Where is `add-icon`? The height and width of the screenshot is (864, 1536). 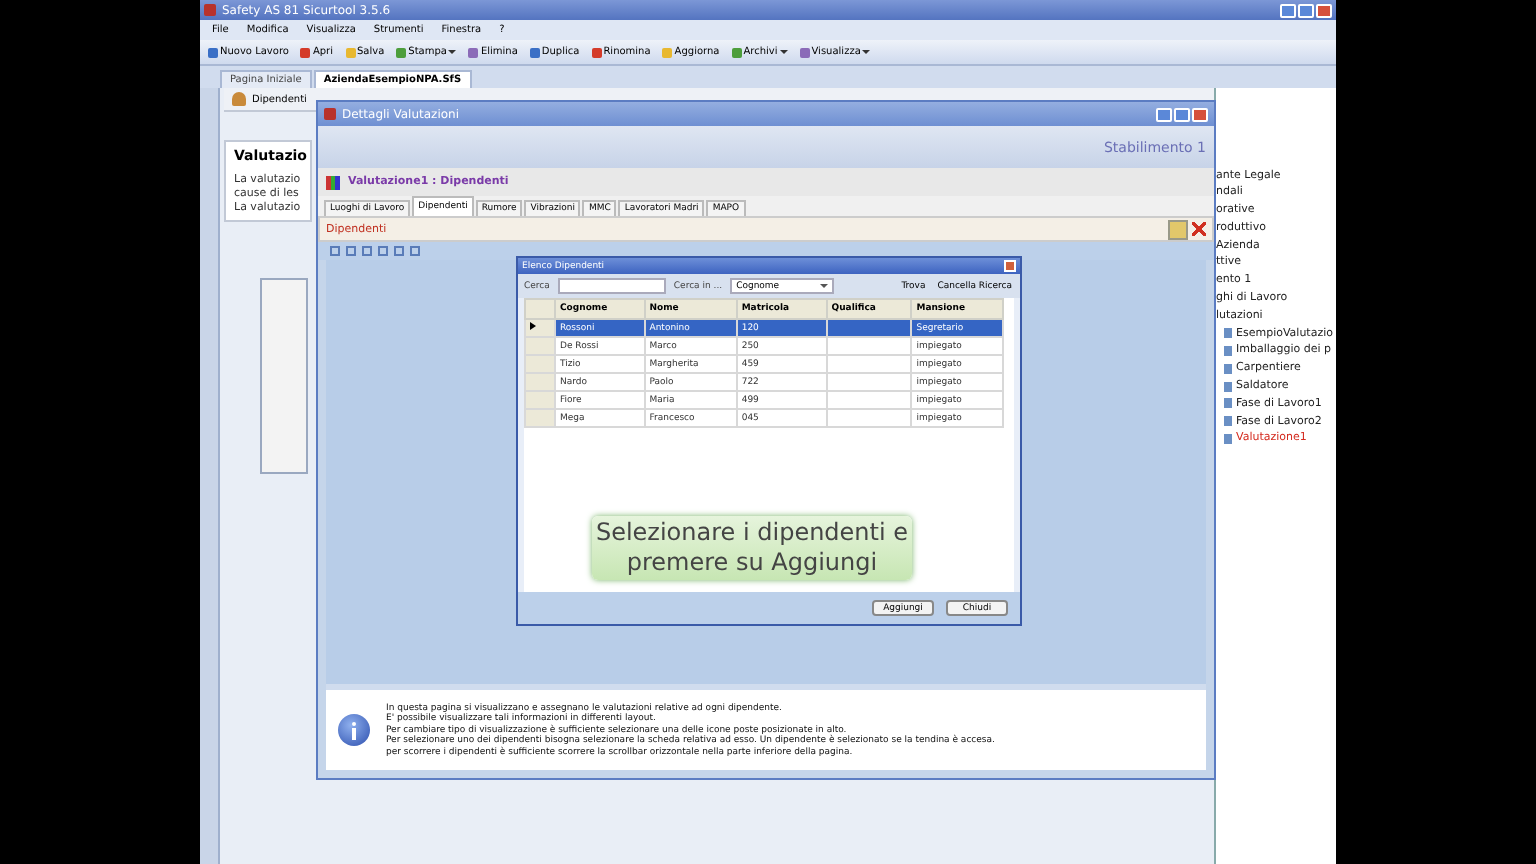 add-icon is located at coordinates (1178, 229).